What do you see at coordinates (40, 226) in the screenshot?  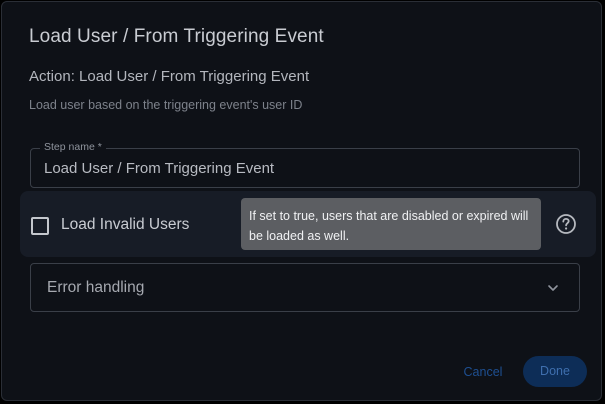 I see `load-invalid-users-checkbox` at bounding box center [40, 226].